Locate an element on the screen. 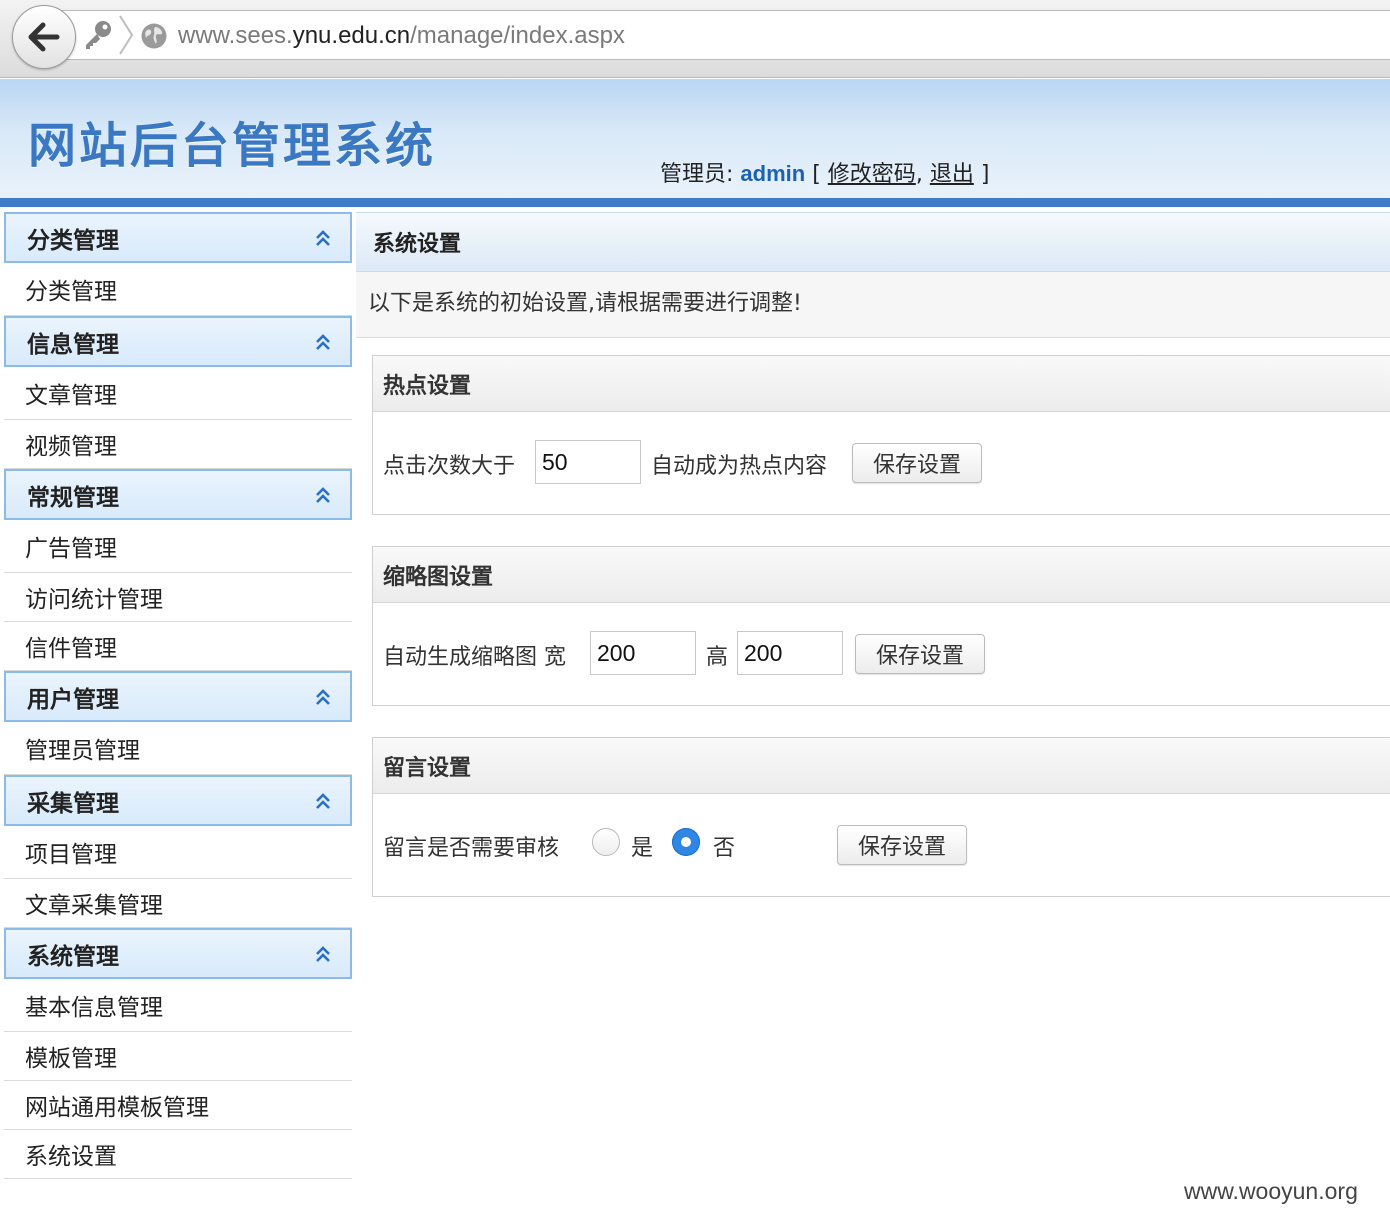  panel-title: 缩略图设置 is located at coordinates (881, 575).